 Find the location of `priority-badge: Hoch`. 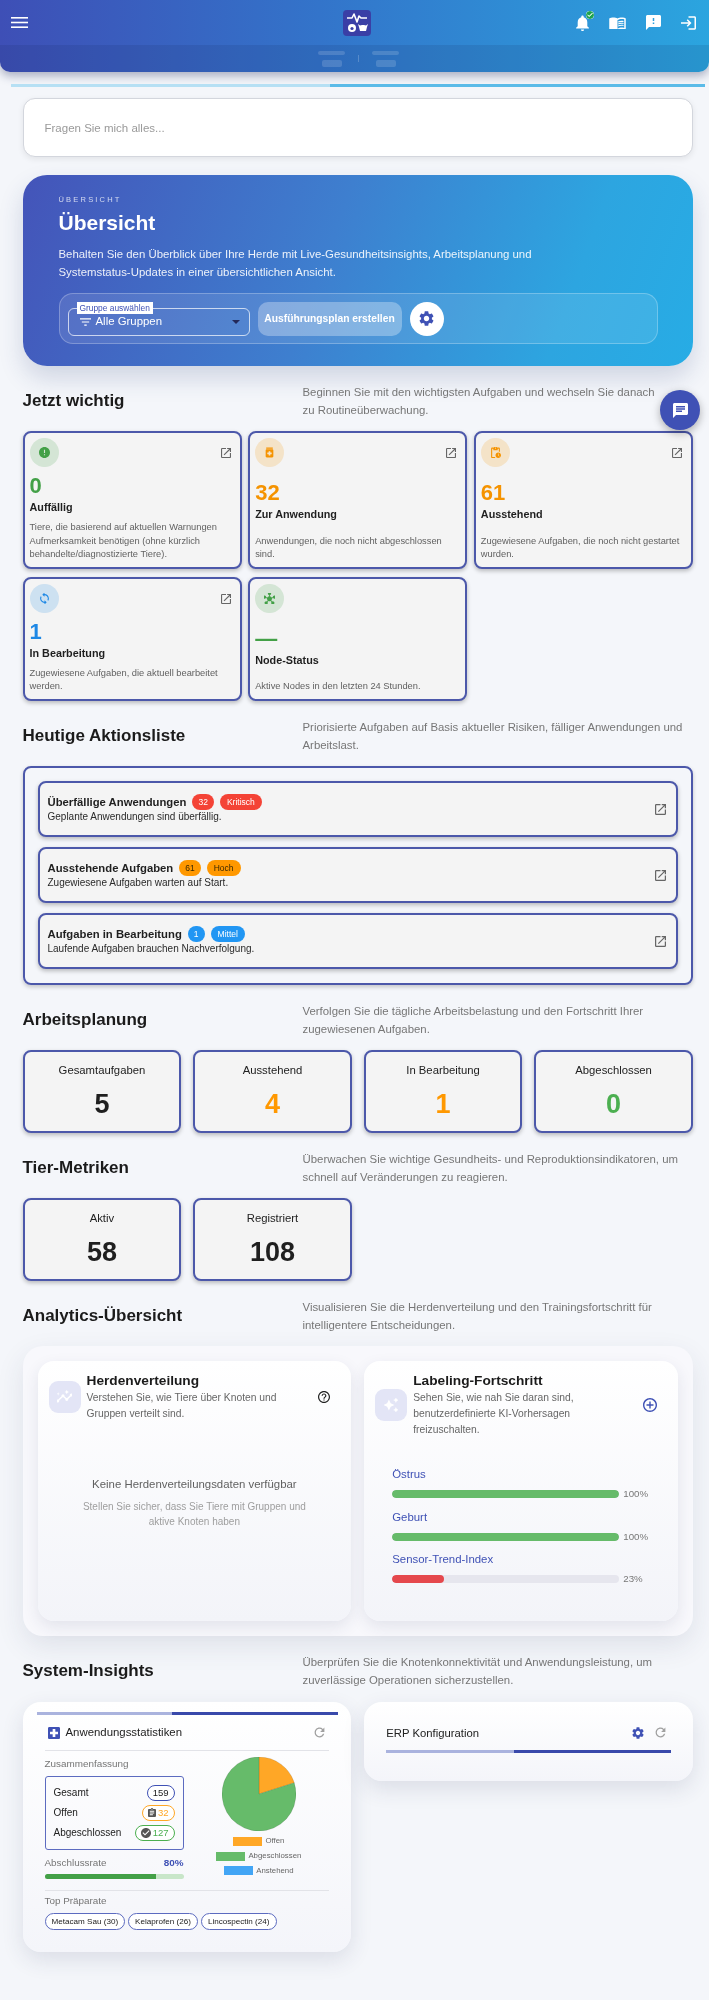

priority-badge: Hoch is located at coordinates (223, 868).